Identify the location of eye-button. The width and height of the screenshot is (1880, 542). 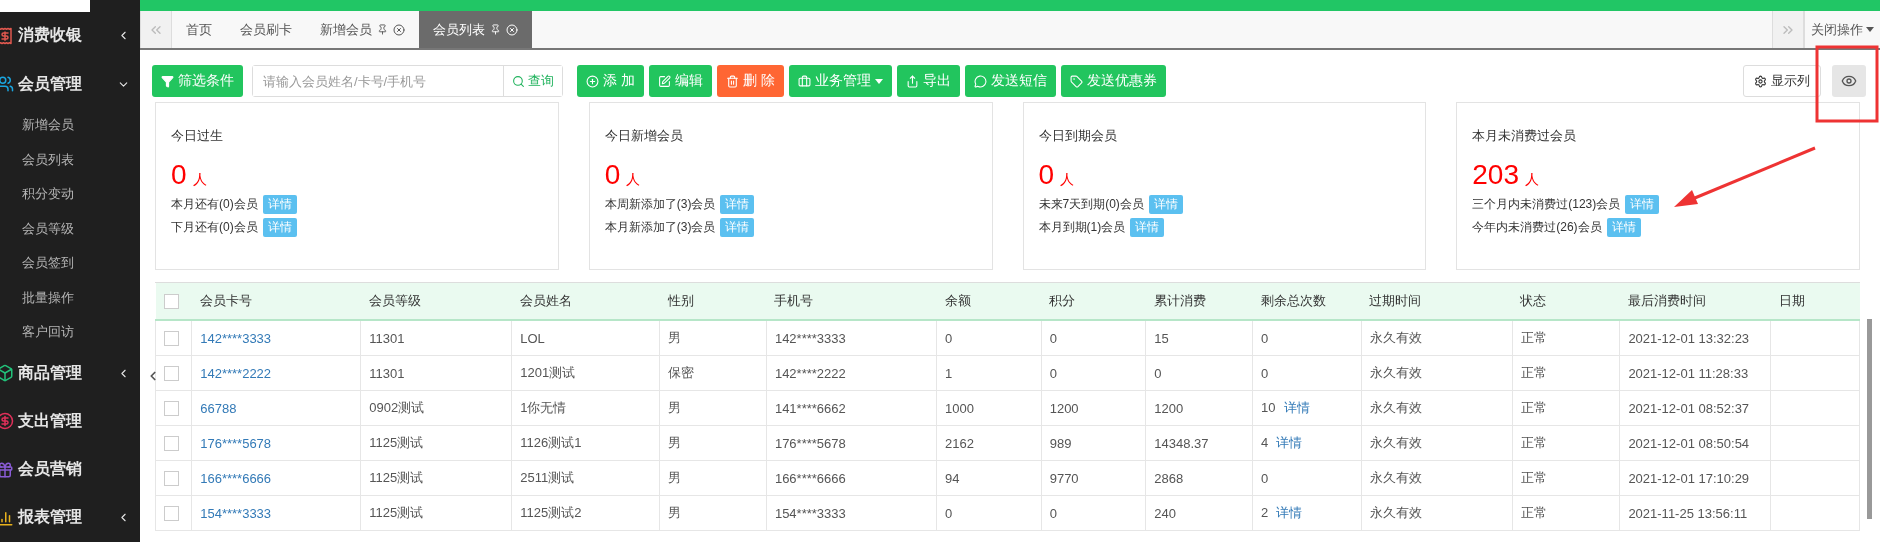
(1849, 81).